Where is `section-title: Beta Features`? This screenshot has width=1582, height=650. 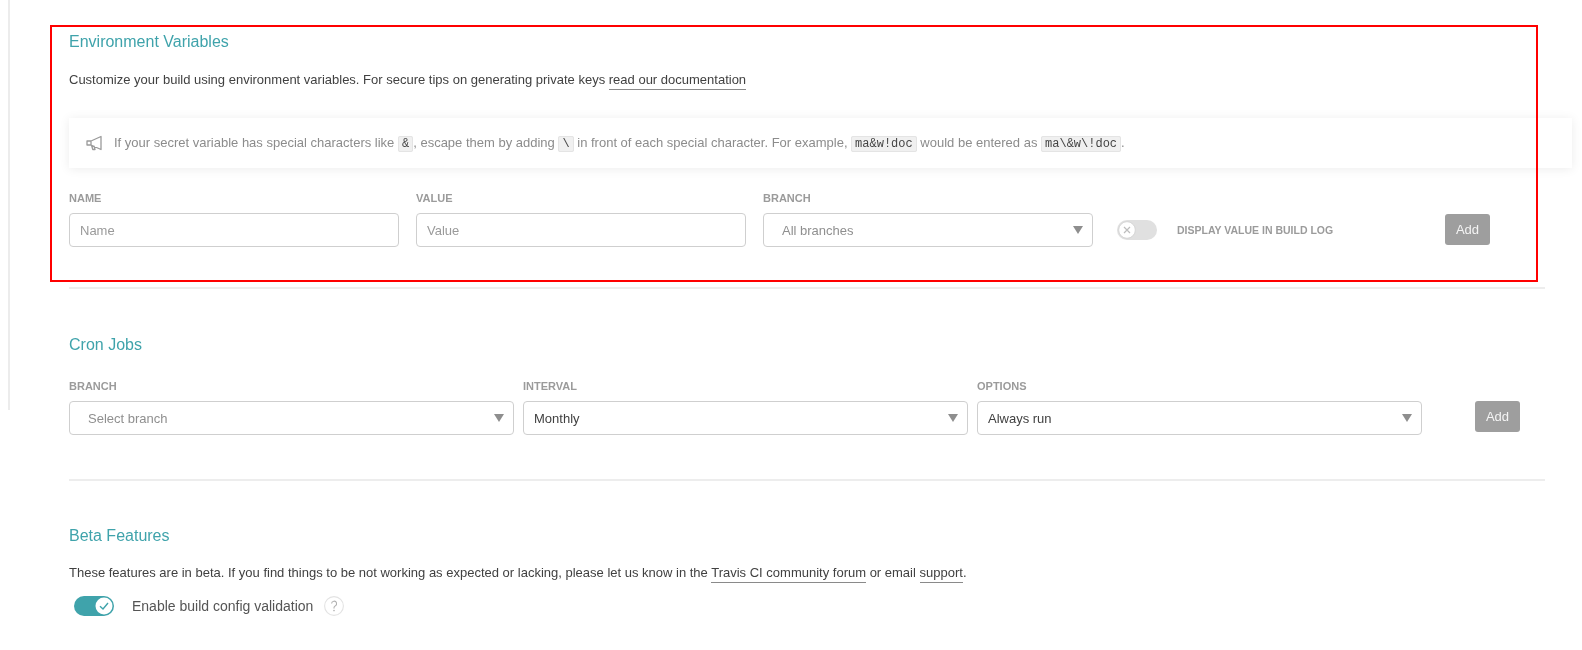
section-title: Beta Features is located at coordinates (120, 536).